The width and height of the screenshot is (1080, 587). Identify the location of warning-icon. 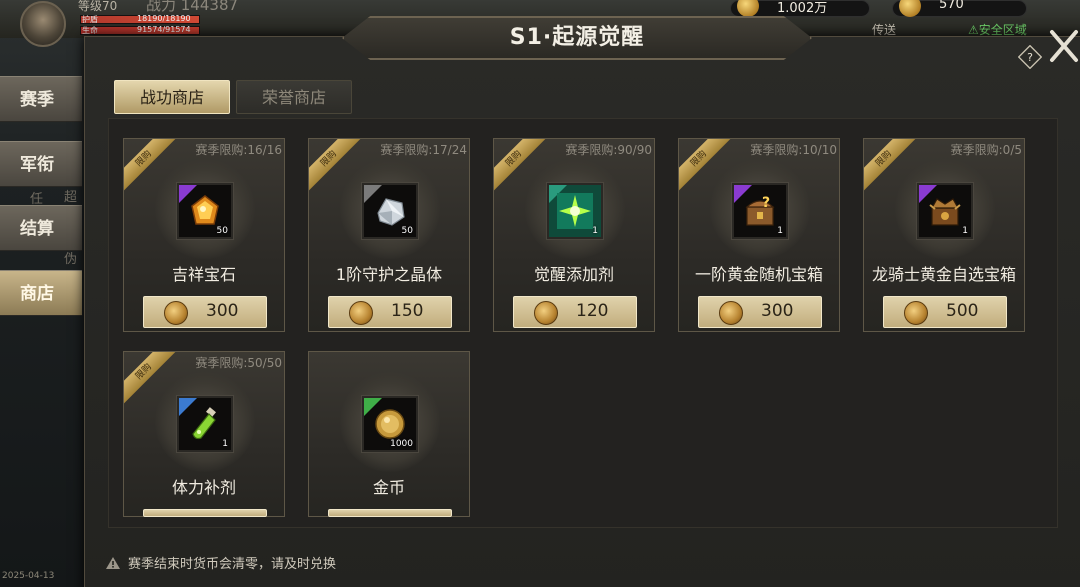
(113, 563).